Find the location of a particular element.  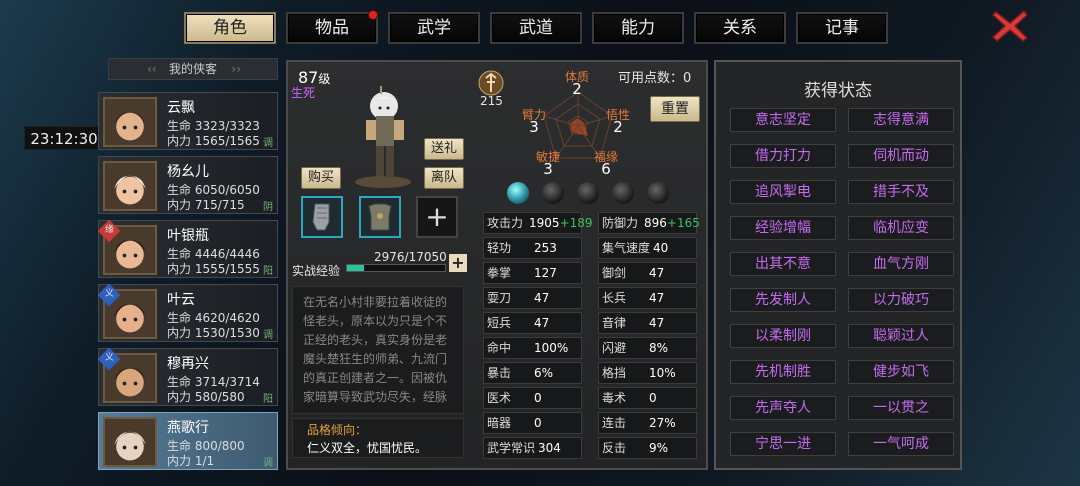

attribute-number: 304 is located at coordinates (549, 448).